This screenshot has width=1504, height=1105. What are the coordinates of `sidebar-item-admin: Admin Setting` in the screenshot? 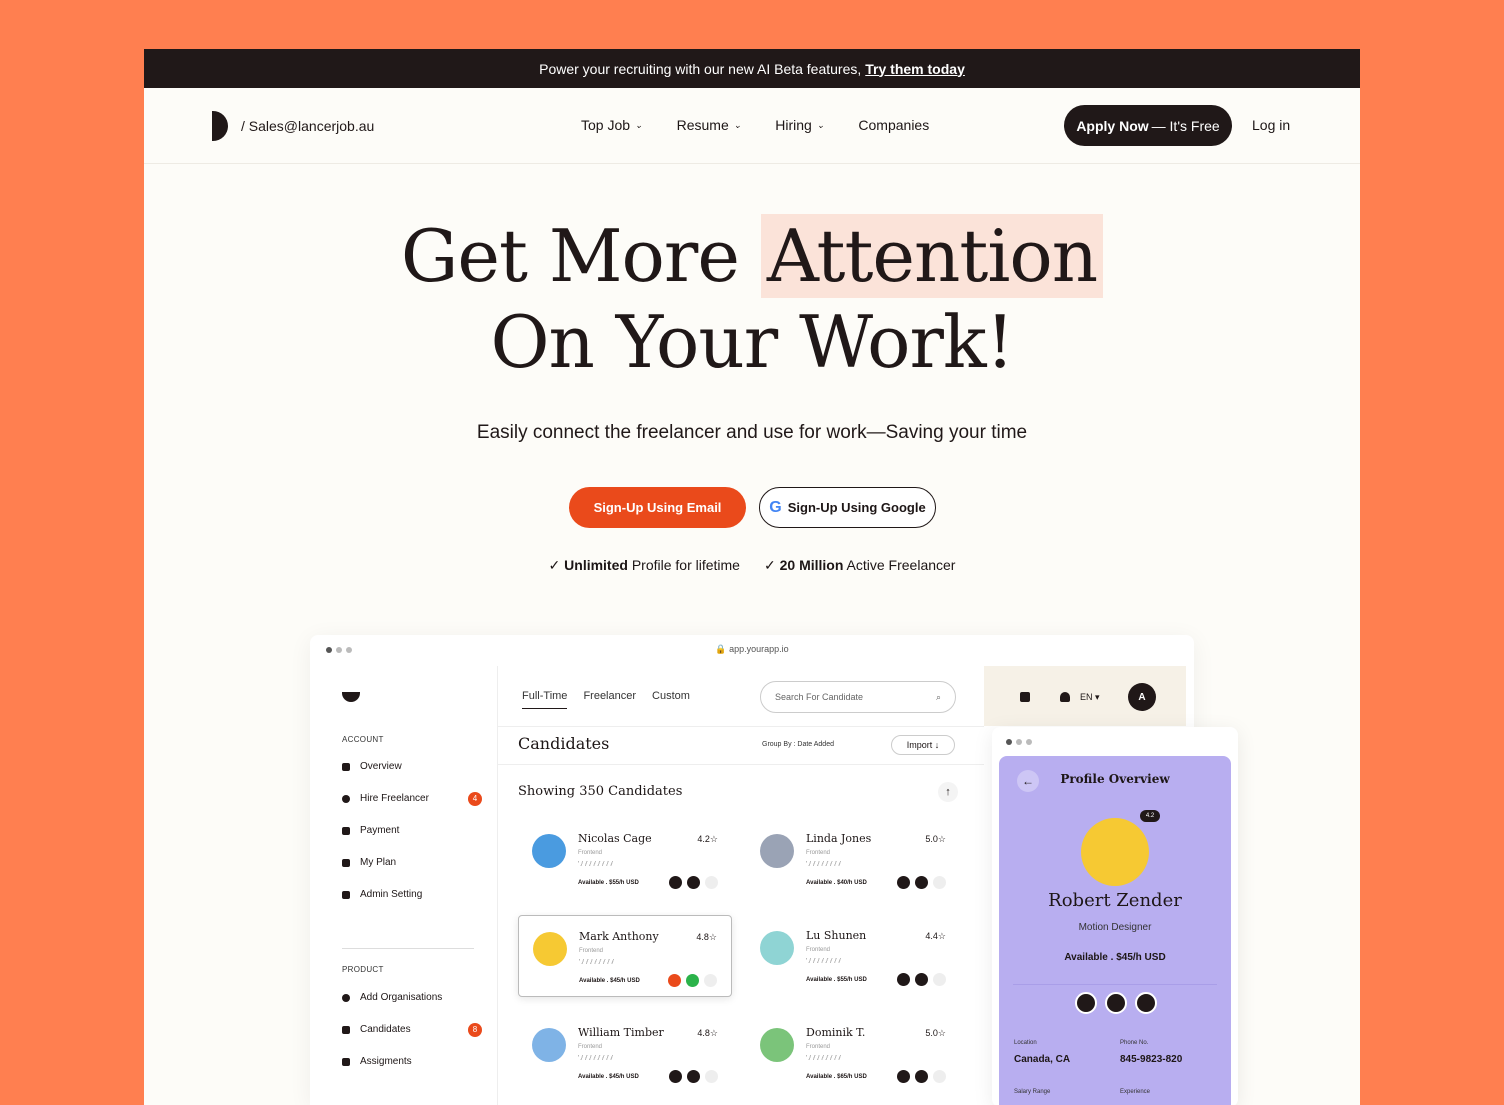 It's located at (412, 894).